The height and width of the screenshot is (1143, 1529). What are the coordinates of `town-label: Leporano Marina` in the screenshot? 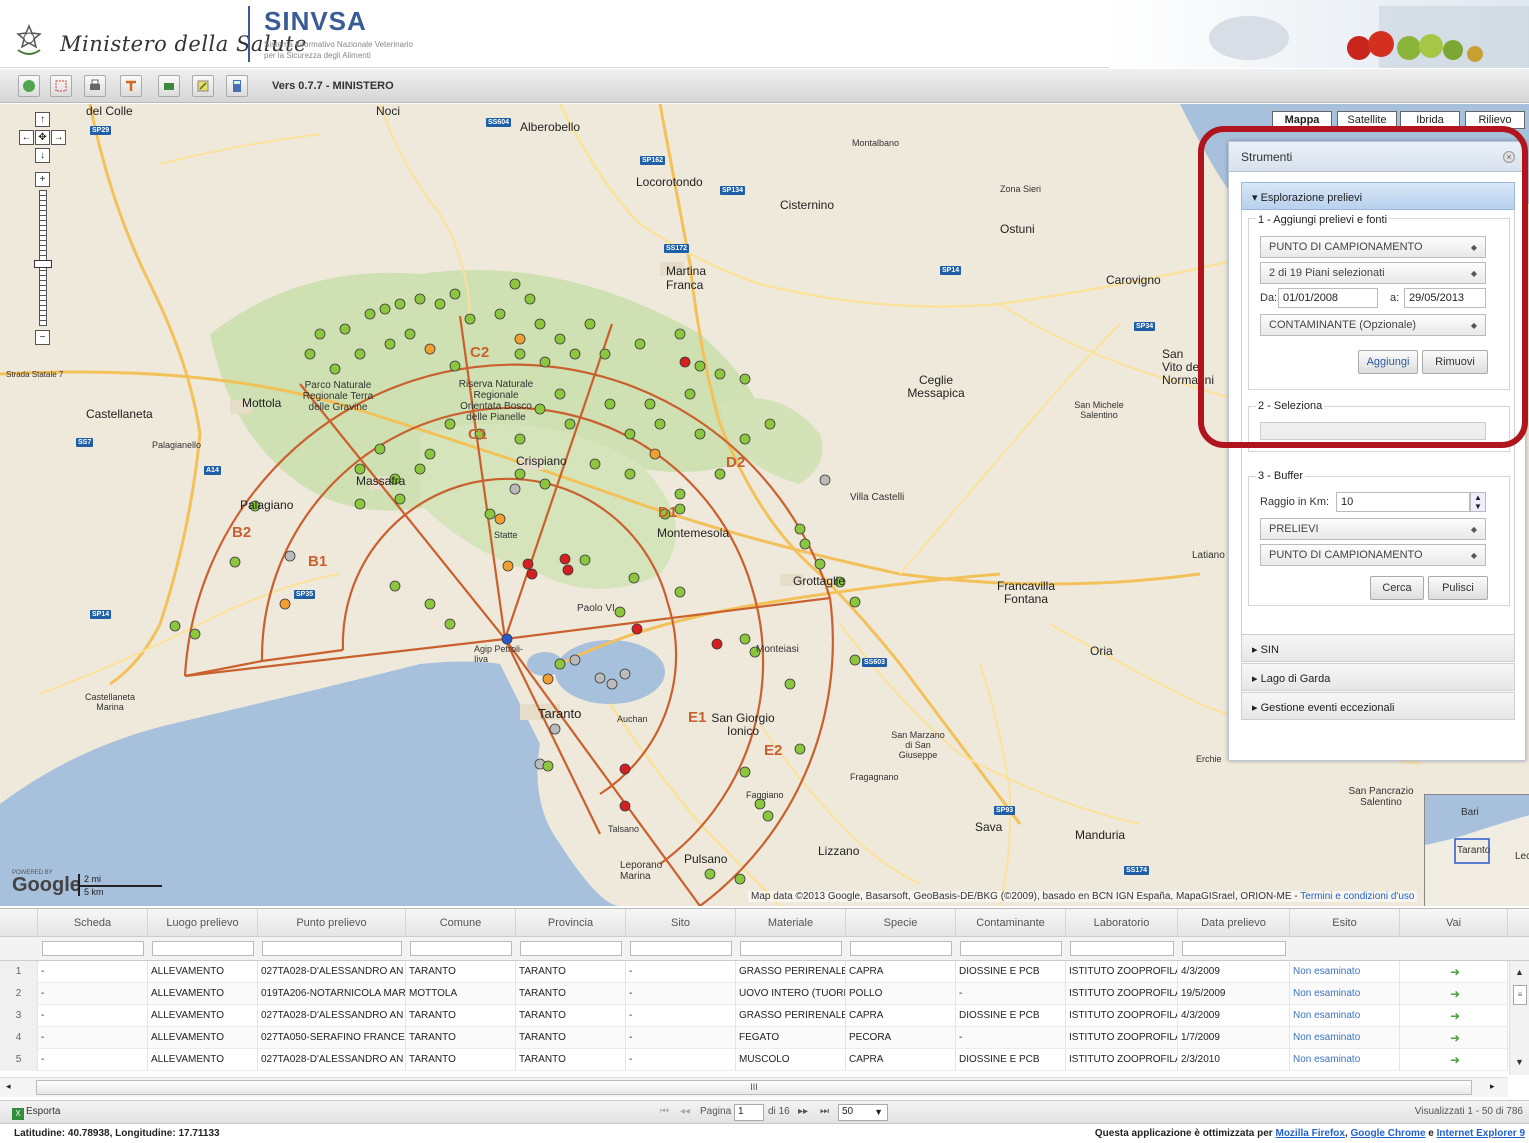 It's located at (641, 871).